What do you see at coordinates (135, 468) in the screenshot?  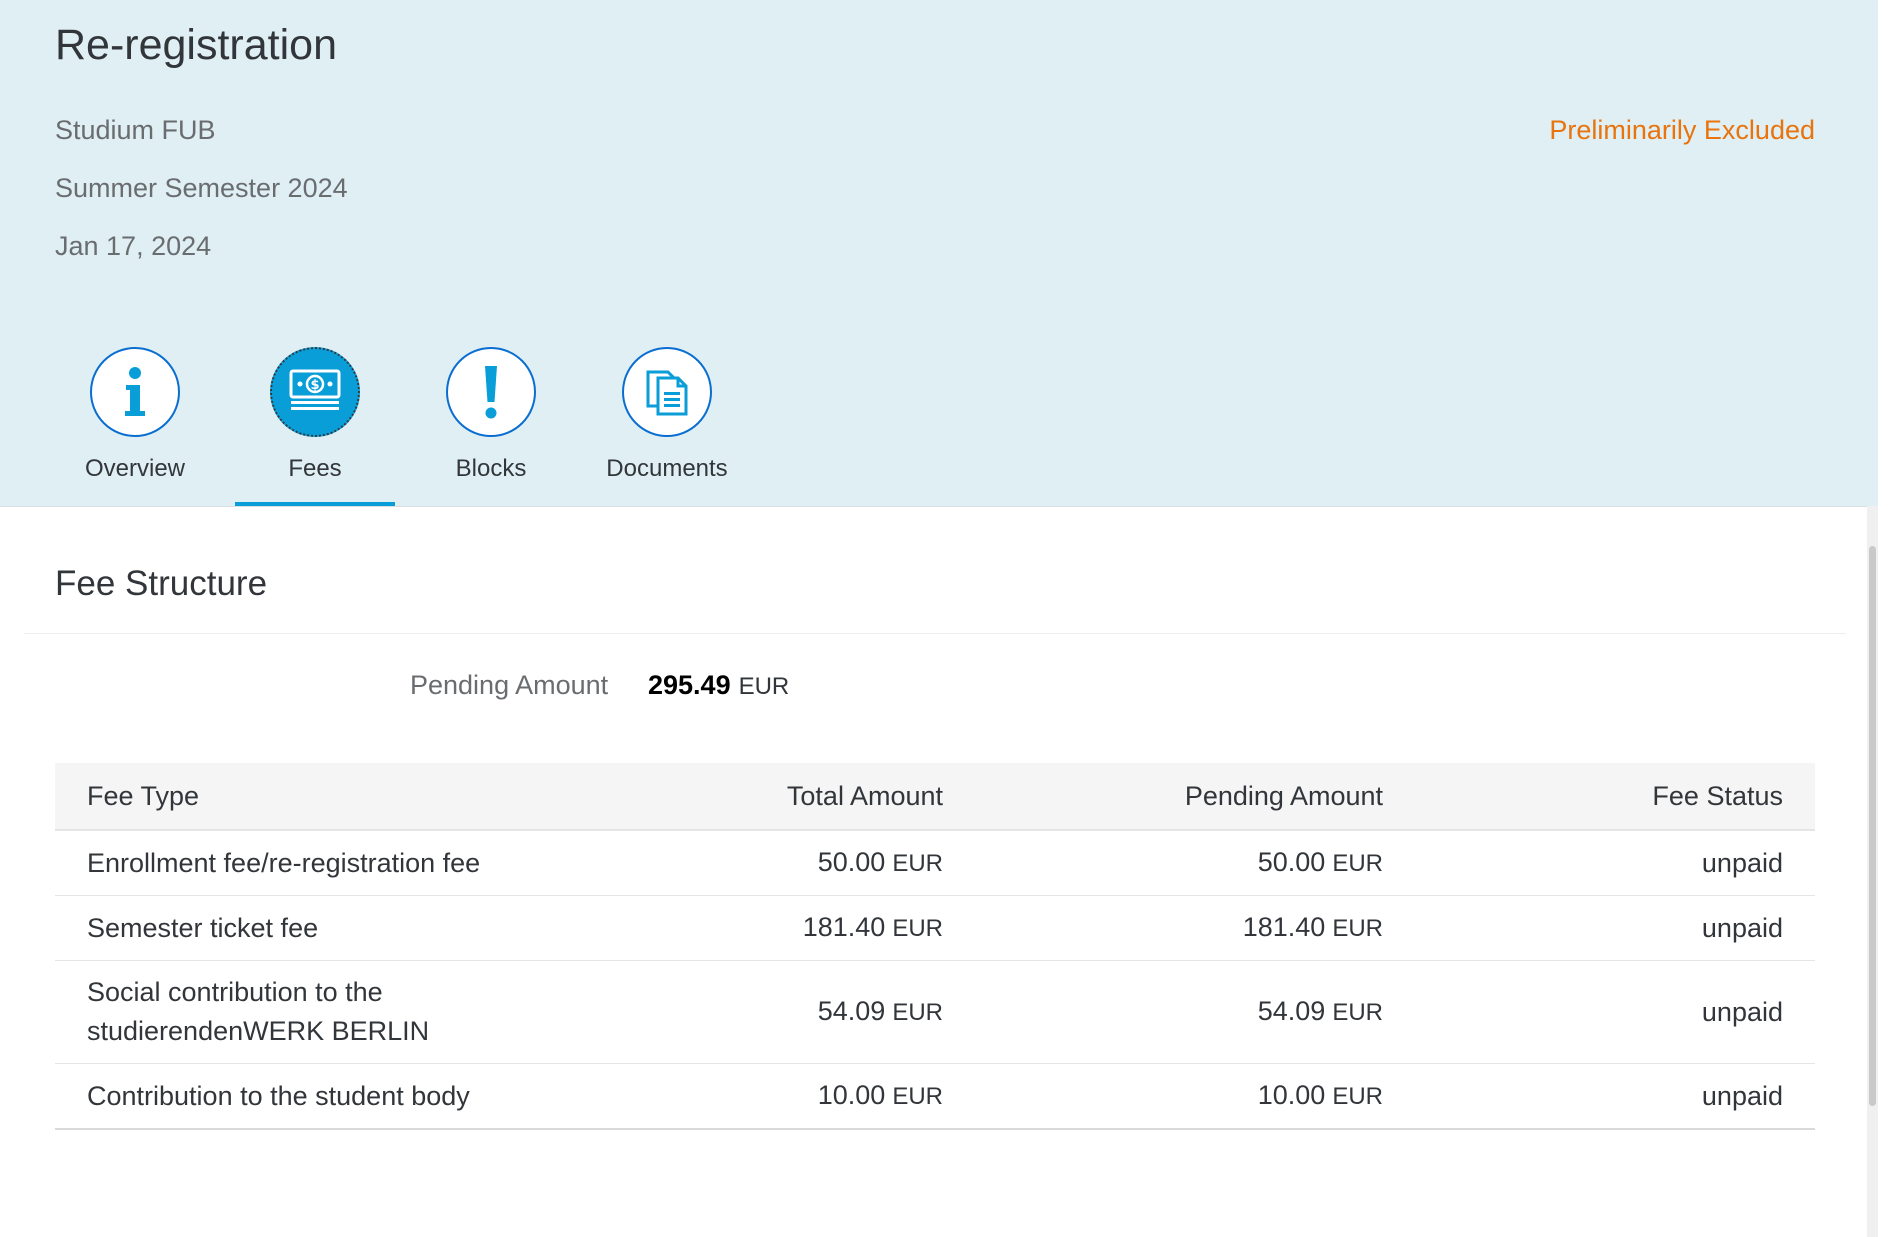 I see `tab-overview-label: Overview` at bounding box center [135, 468].